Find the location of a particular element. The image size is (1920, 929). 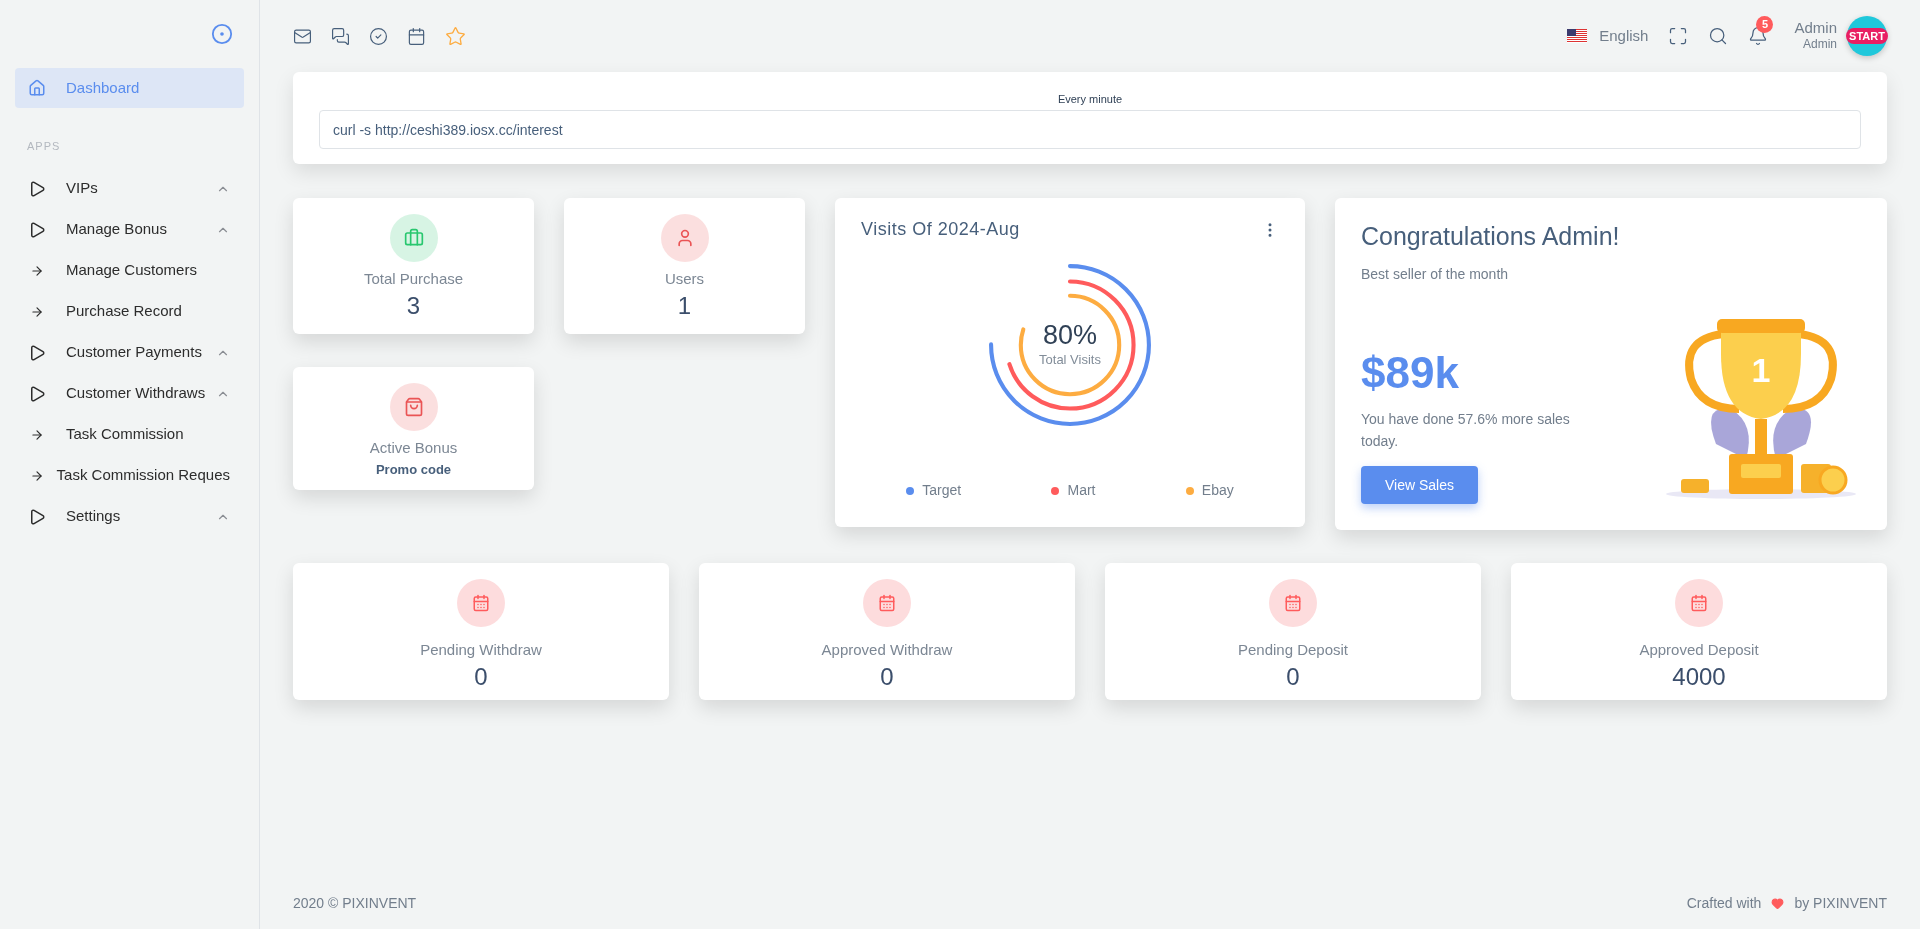

command-field: curl -s http://ceshi389.iosx.cc/interest is located at coordinates (1090, 129).